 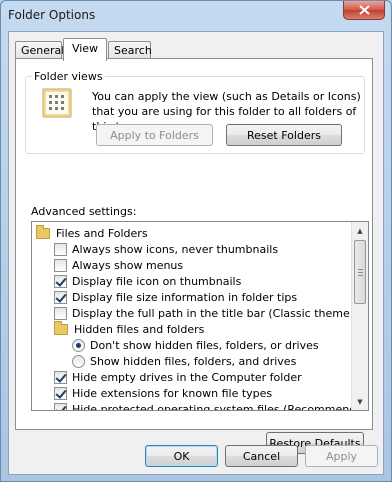 What do you see at coordinates (193, 361) in the screenshot?
I see `tree-item-label: Show hidden files, folders, and drives` at bounding box center [193, 361].